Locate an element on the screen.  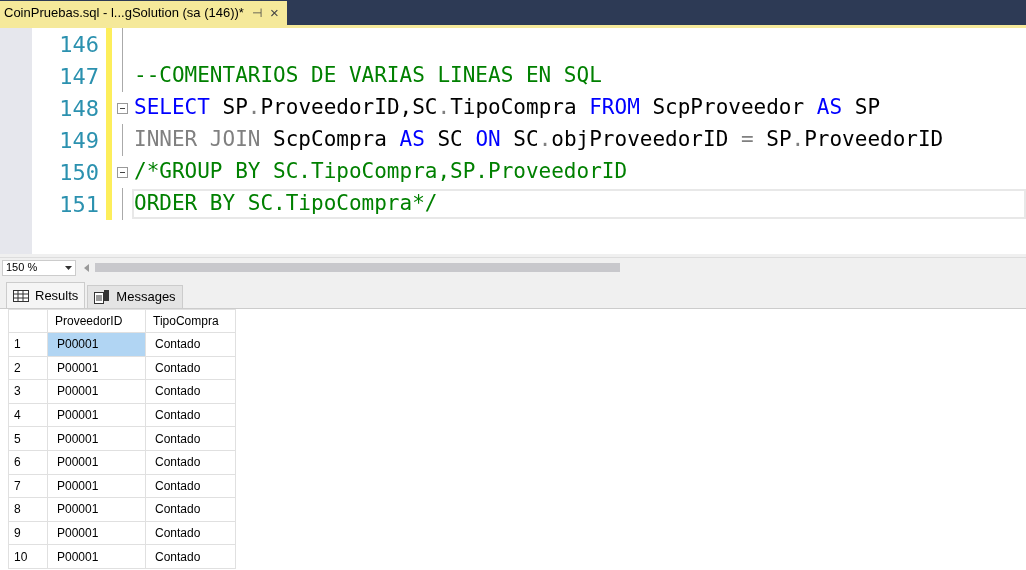
zoom-dropdown: 150 % is located at coordinates (39, 267).